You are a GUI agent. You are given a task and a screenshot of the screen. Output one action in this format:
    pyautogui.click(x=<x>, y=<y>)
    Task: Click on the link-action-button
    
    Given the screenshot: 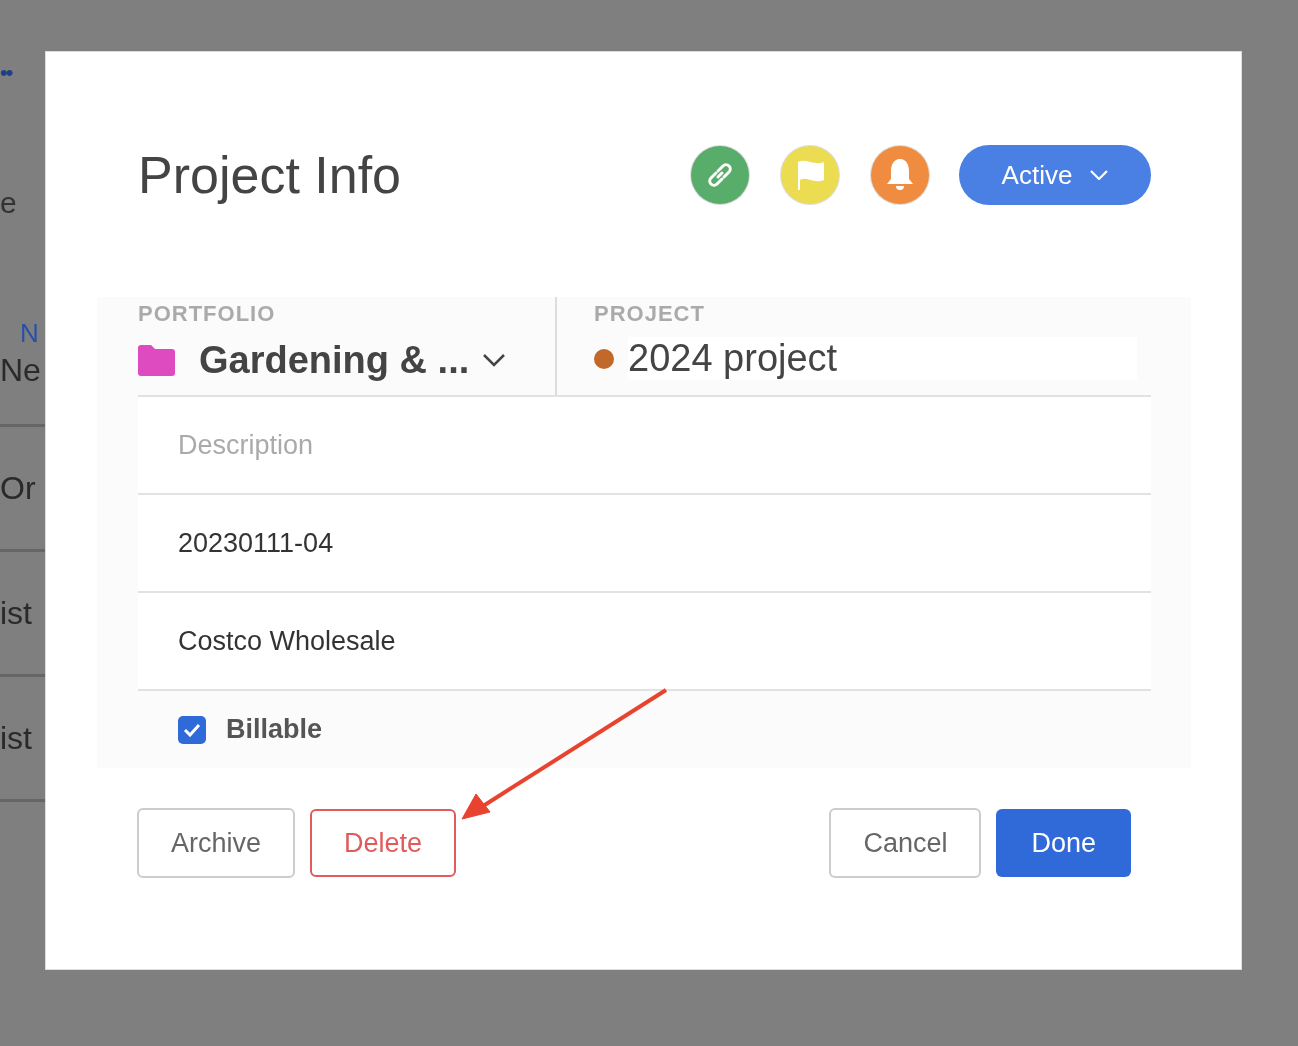 What is the action you would take?
    pyautogui.click(x=720, y=175)
    